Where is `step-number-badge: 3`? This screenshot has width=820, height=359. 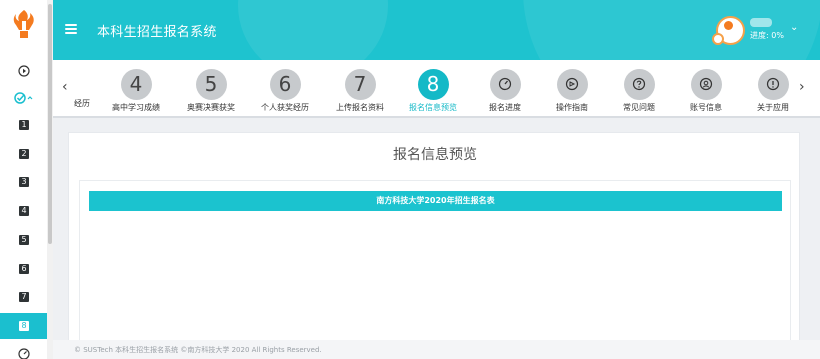
step-number-badge: 3 is located at coordinates (24, 182).